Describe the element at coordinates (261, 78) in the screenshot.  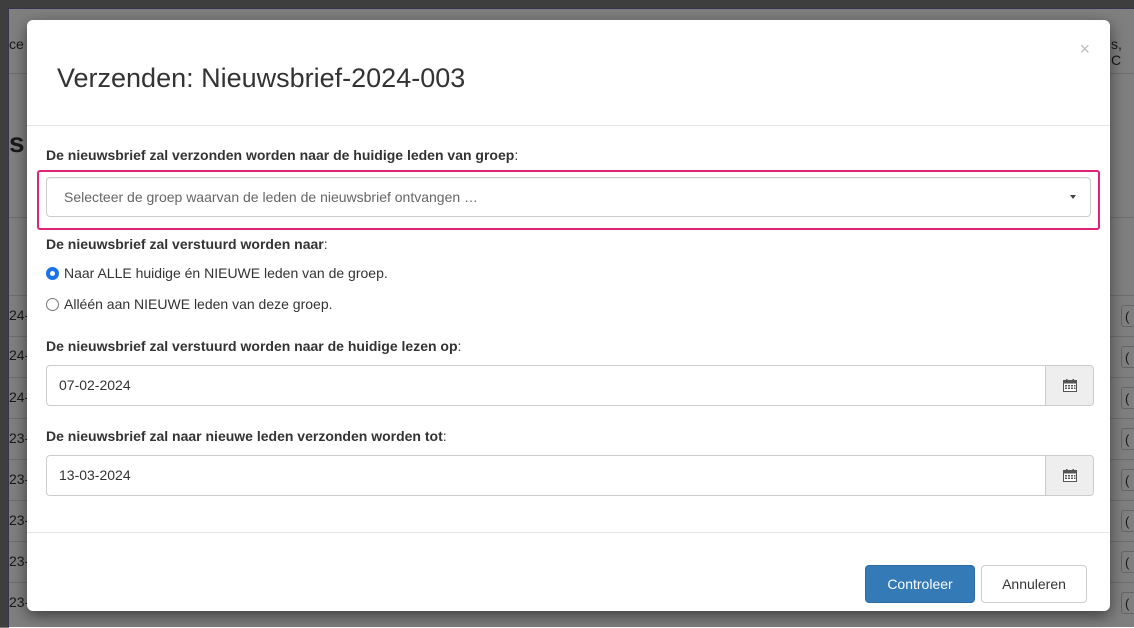
I see `modal-title: Verzenden: Nieuwsbrief-2024-003` at that location.